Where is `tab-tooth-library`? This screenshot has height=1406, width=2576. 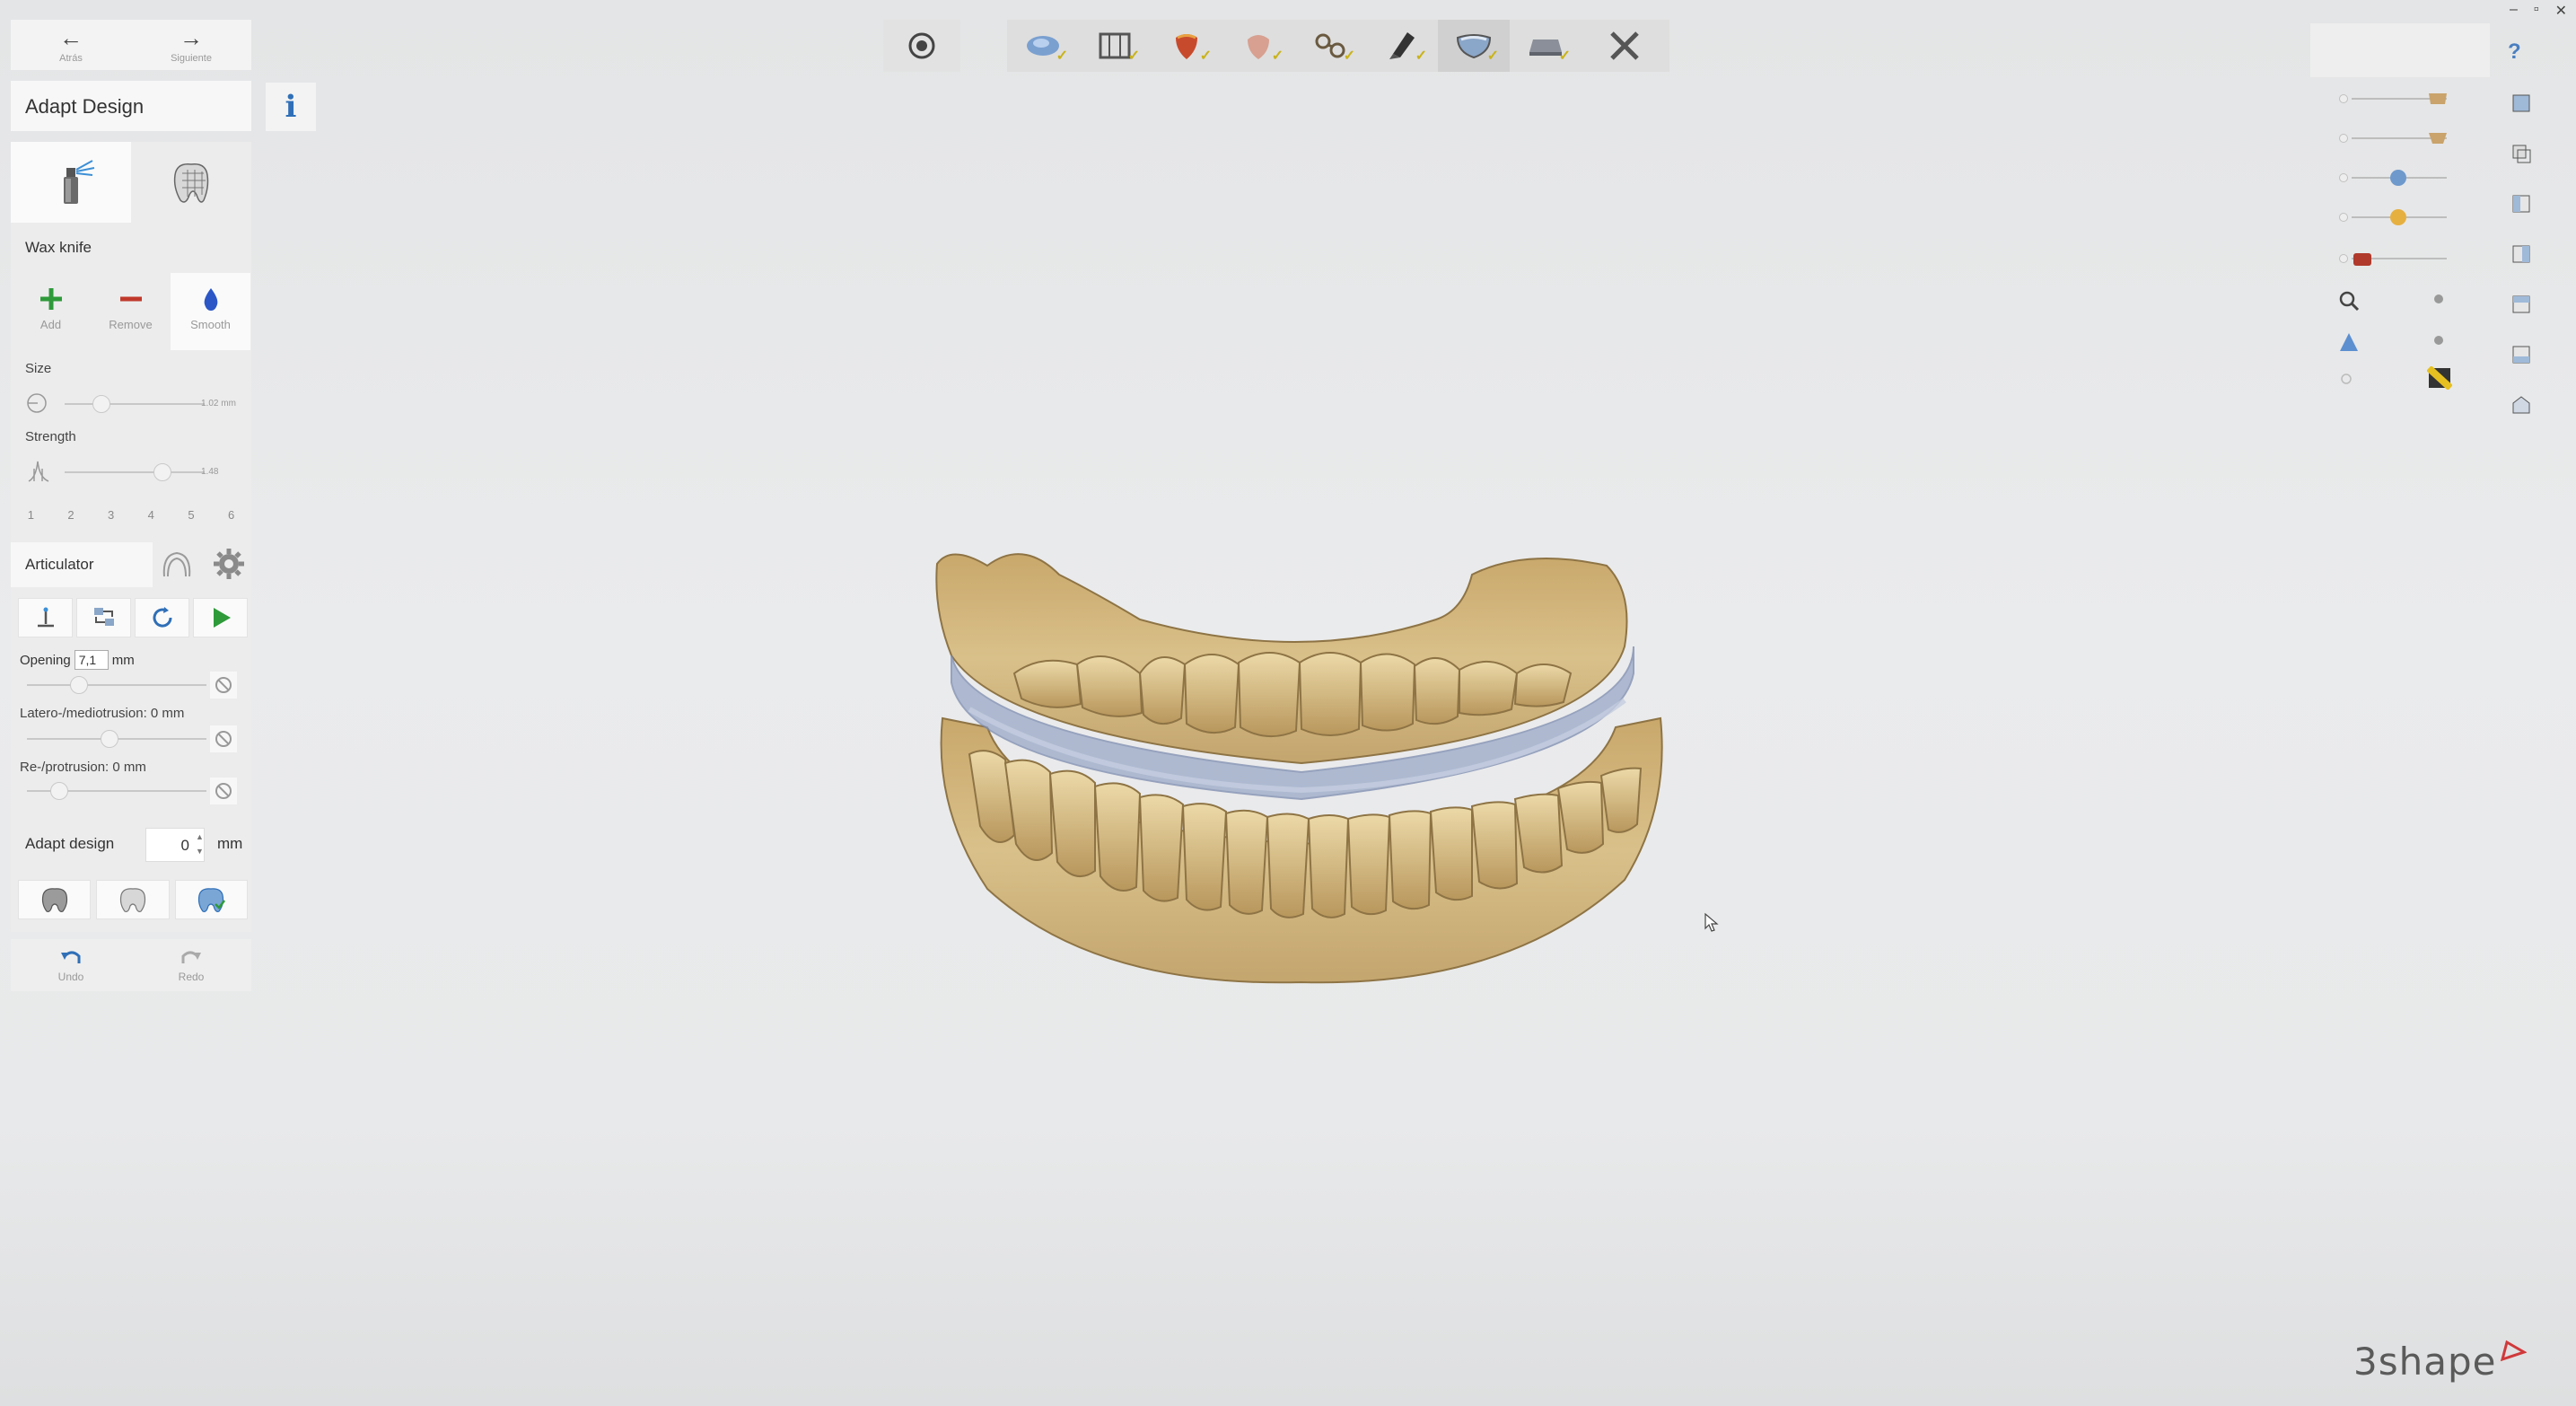
tab-tooth-library is located at coordinates (191, 182).